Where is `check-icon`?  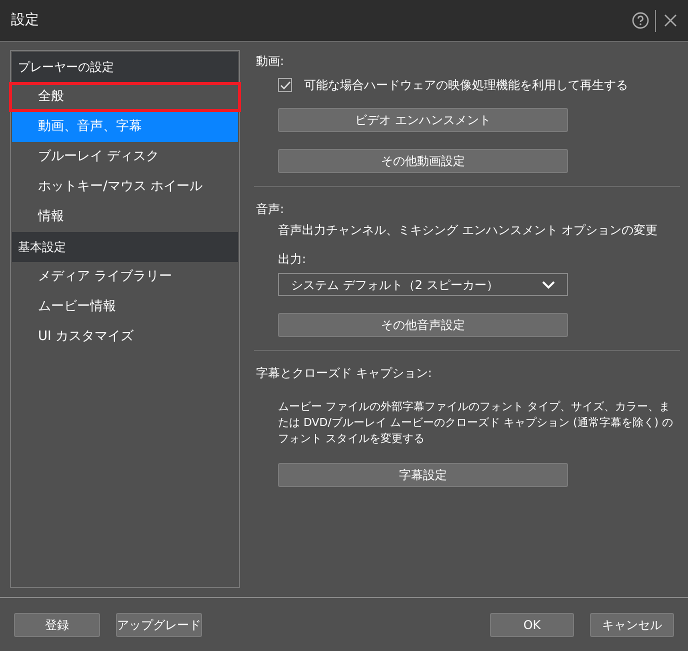 check-icon is located at coordinates (285, 85).